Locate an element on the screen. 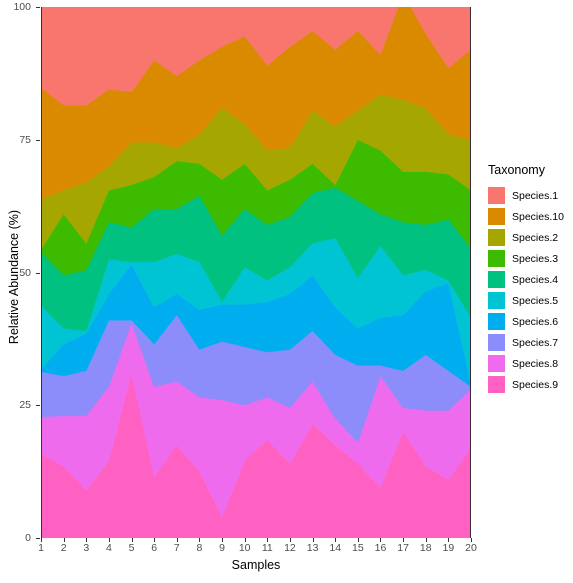 Image resolution: width=573 pixels, height=583 pixels. x-tick-label: 3 is located at coordinates (86, 548).